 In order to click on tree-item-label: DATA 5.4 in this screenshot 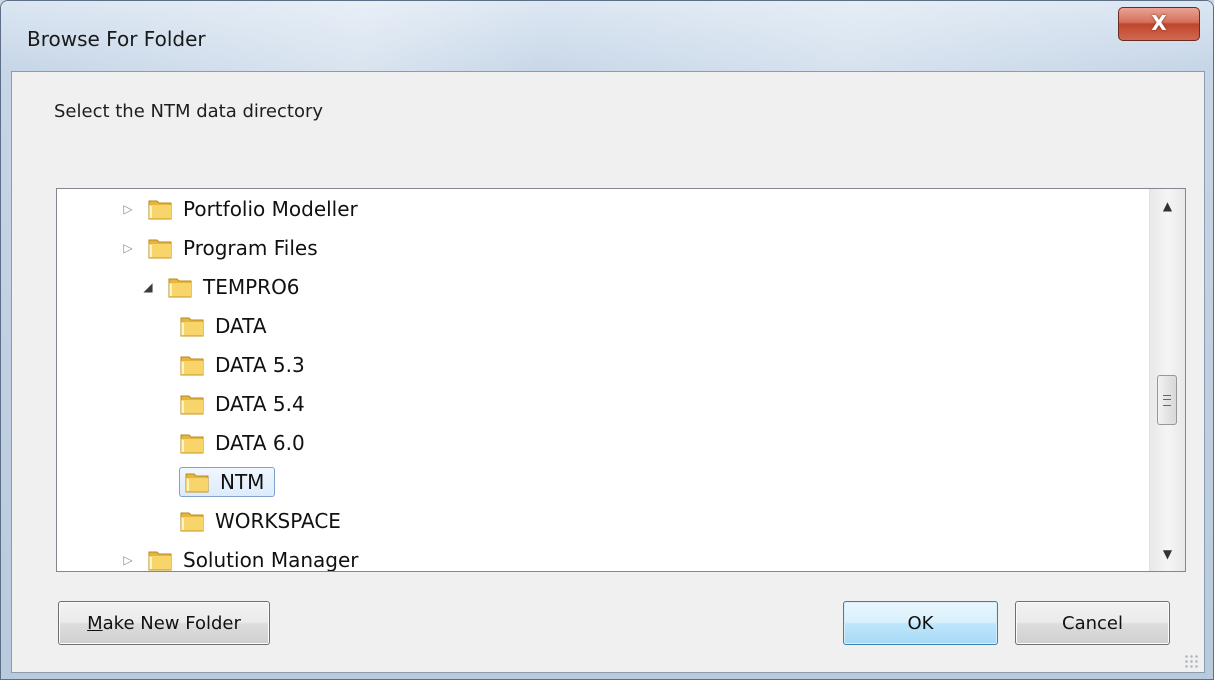, I will do `click(260, 404)`.